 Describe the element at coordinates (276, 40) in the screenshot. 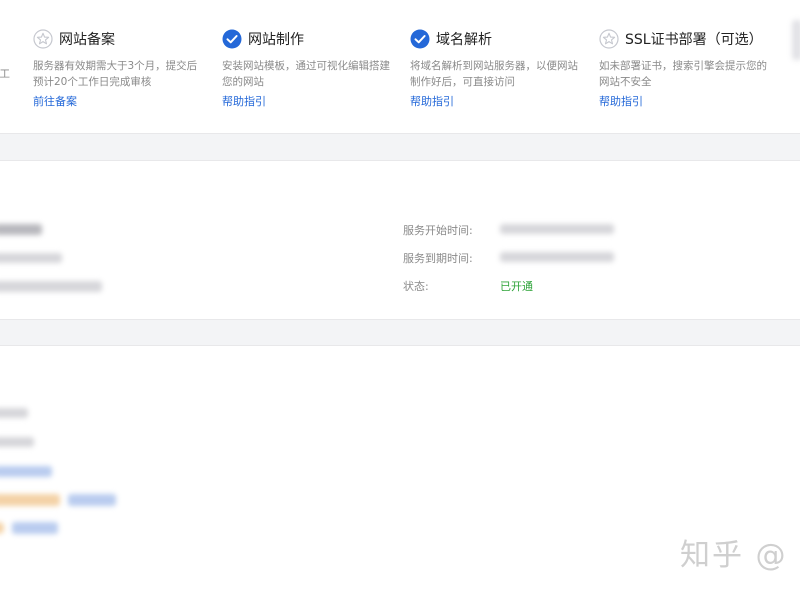

I see `step-title: 网站制作` at that location.